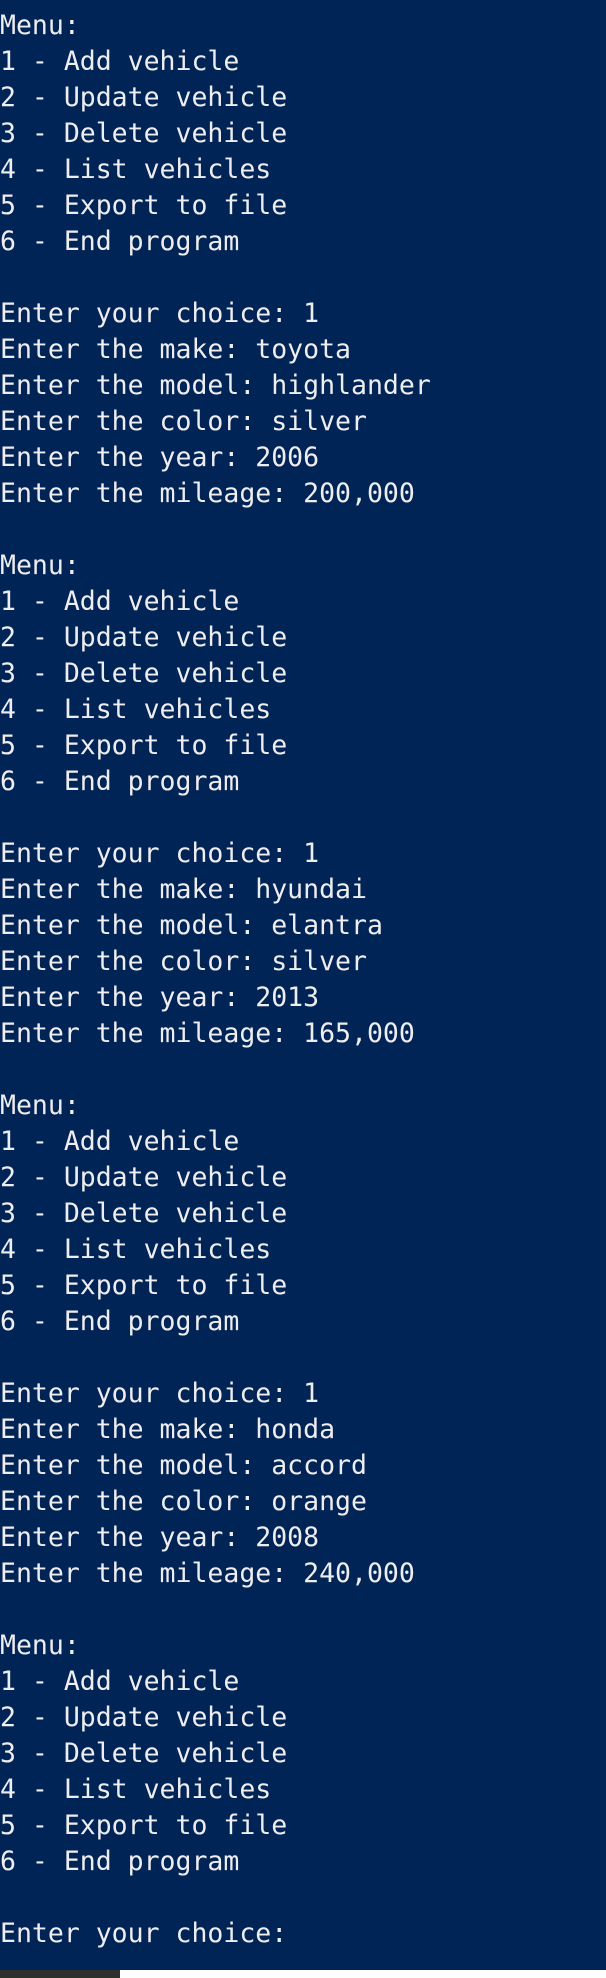 The image size is (606, 1978). What do you see at coordinates (152, 1933) in the screenshot?
I see `terminal-line: Enter your choice:` at bounding box center [152, 1933].